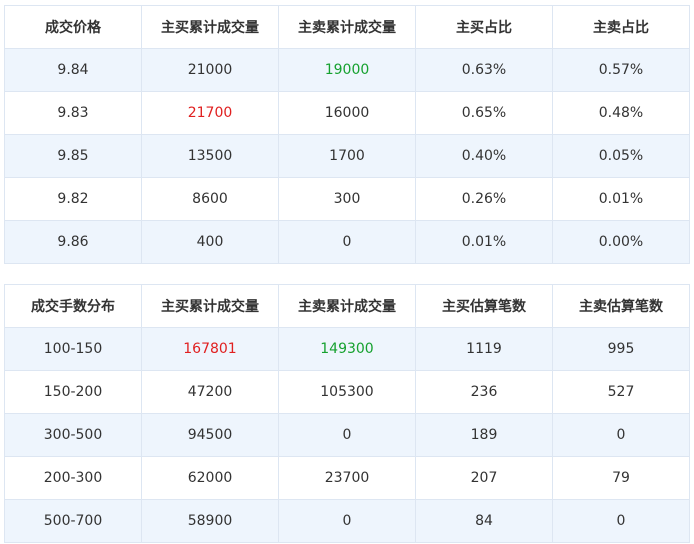 This screenshot has width=694, height=544. I want to click on table-row: 9.84 21000 19000 0.63% 0.57%, so click(347, 70).